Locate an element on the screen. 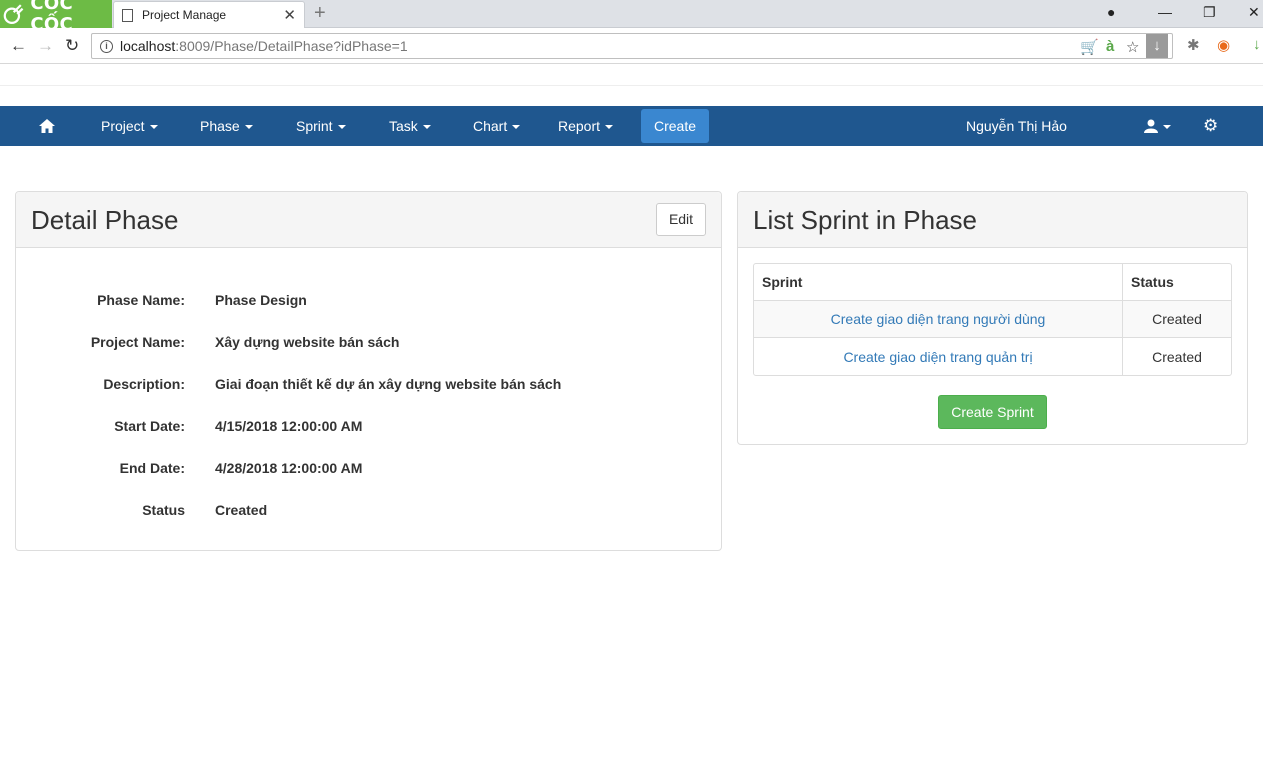 This screenshot has width=1263, height=772. table-row: Create giao diện trang quản trị Created is located at coordinates (992, 356).